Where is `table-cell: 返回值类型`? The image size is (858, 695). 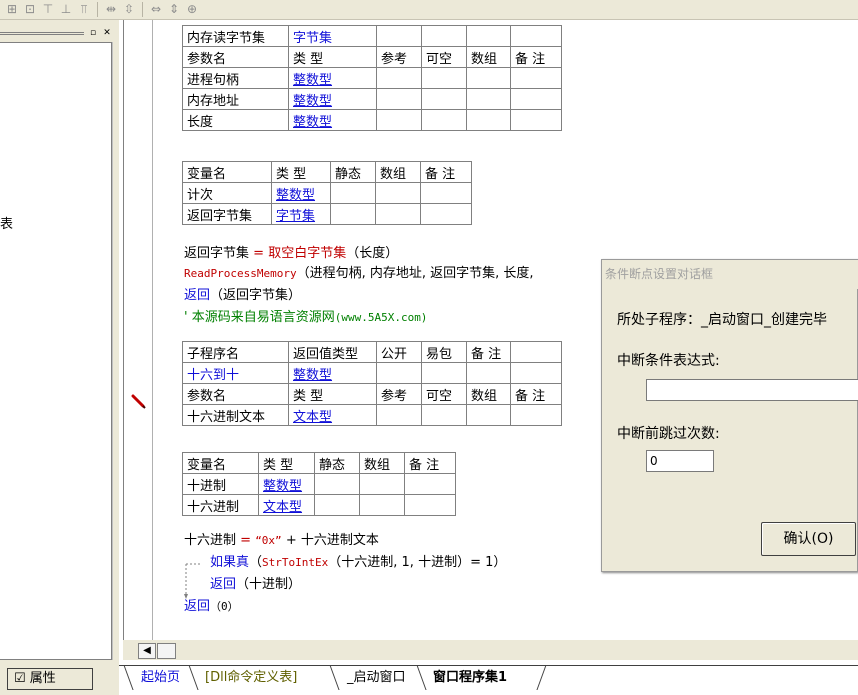
table-cell: 返回值类型 is located at coordinates (332, 352).